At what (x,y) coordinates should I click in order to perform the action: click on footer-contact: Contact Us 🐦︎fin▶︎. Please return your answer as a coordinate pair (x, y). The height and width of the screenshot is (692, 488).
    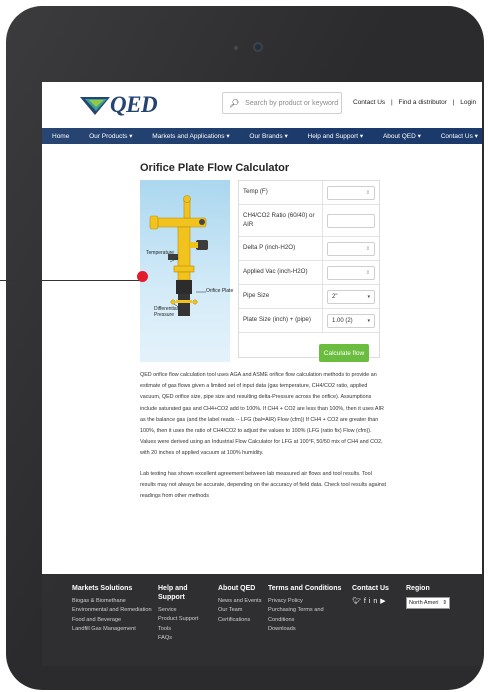
    Looking at the image, I should click on (377, 594).